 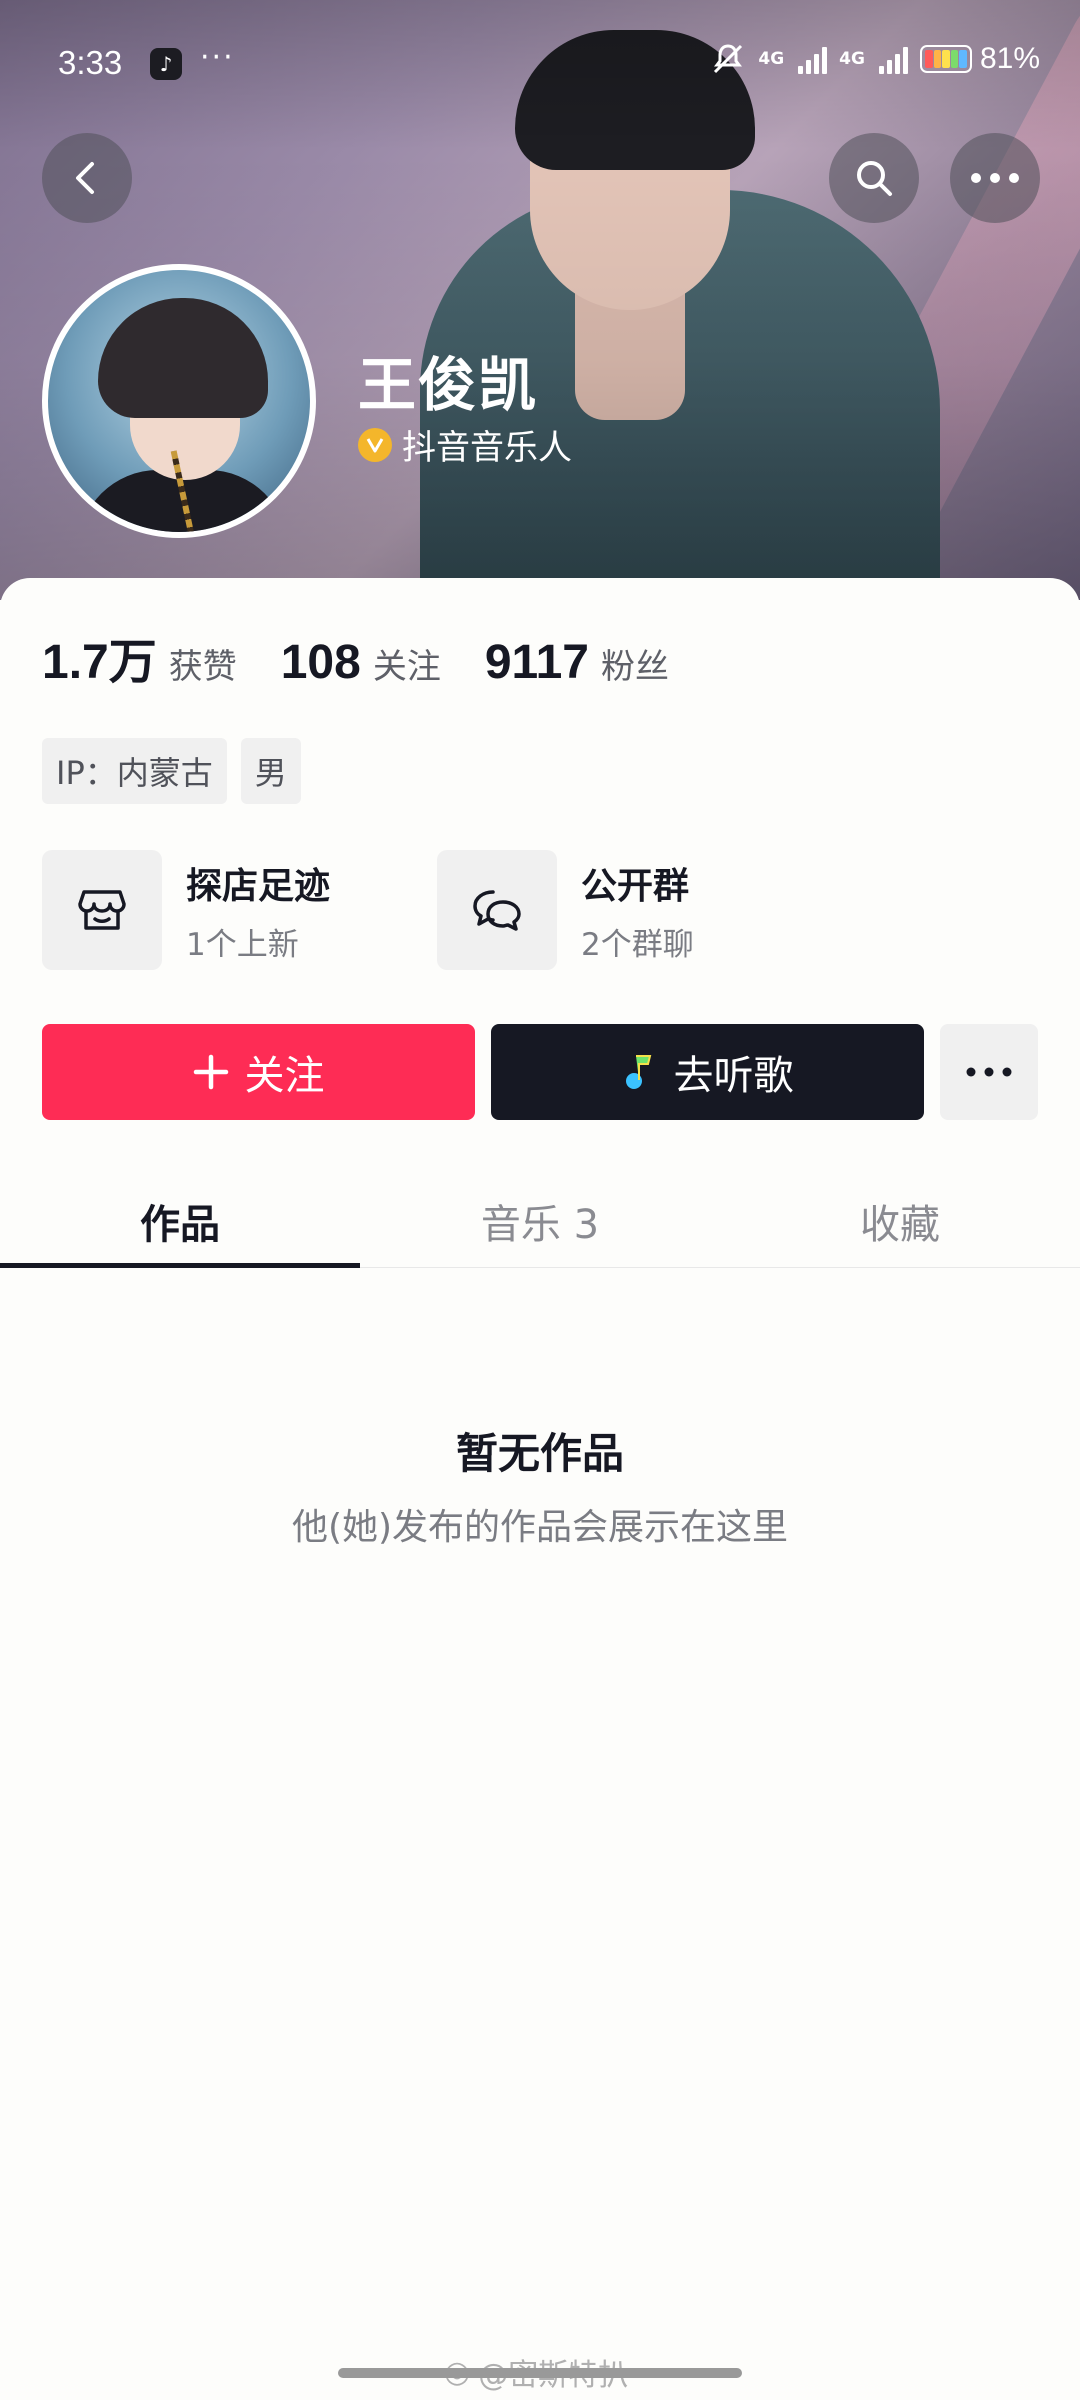 I want to click on more-options-button, so click(x=995, y=178).